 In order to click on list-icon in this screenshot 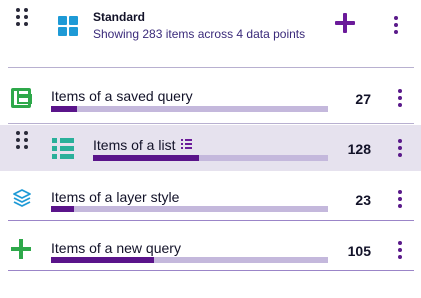, I will do `click(63, 149)`.